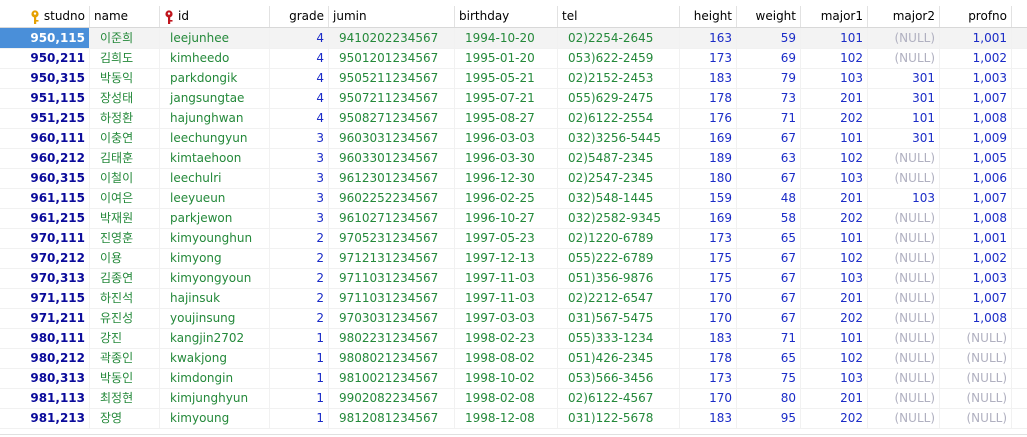 Image resolution: width=1027 pixels, height=437 pixels. What do you see at coordinates (506, 418) in the screenshot?
I see `cell-birthday: 1998-12-08` at bounding box center [506, 418].